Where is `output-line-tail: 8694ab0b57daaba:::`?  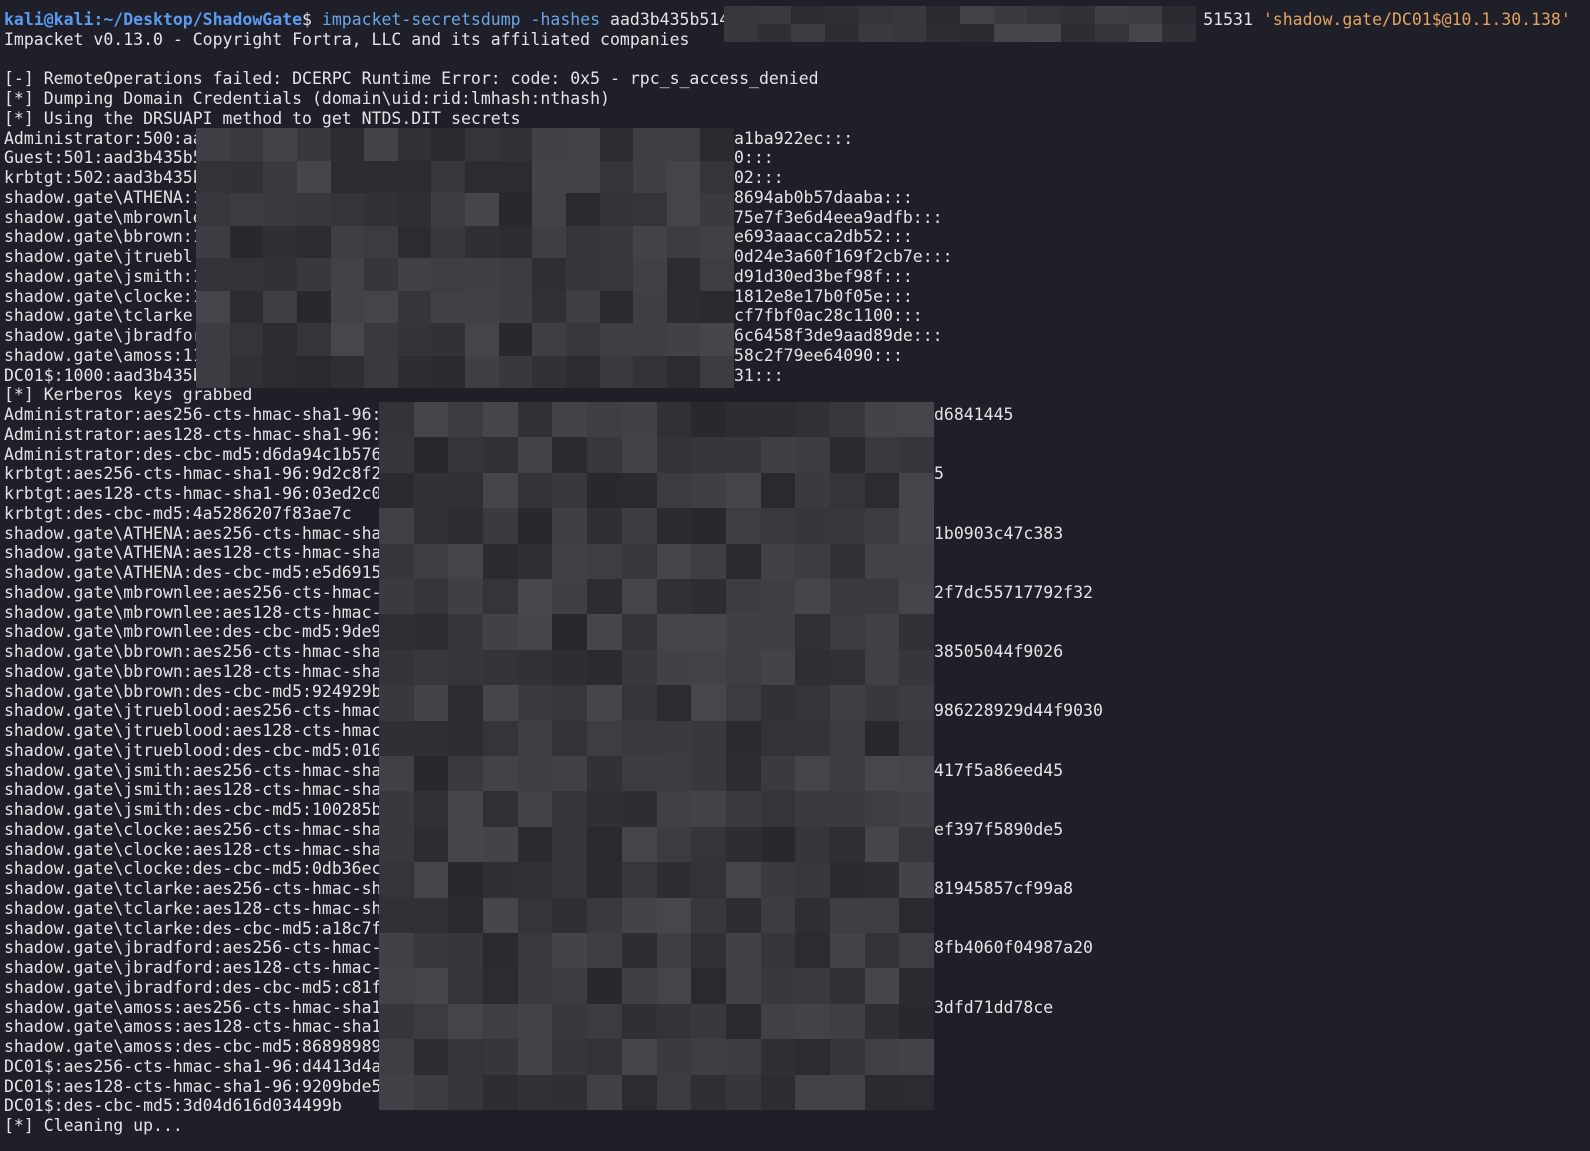 output-line-tail: 8694ab0b57daaba::: is located at coordinates (823, 197).